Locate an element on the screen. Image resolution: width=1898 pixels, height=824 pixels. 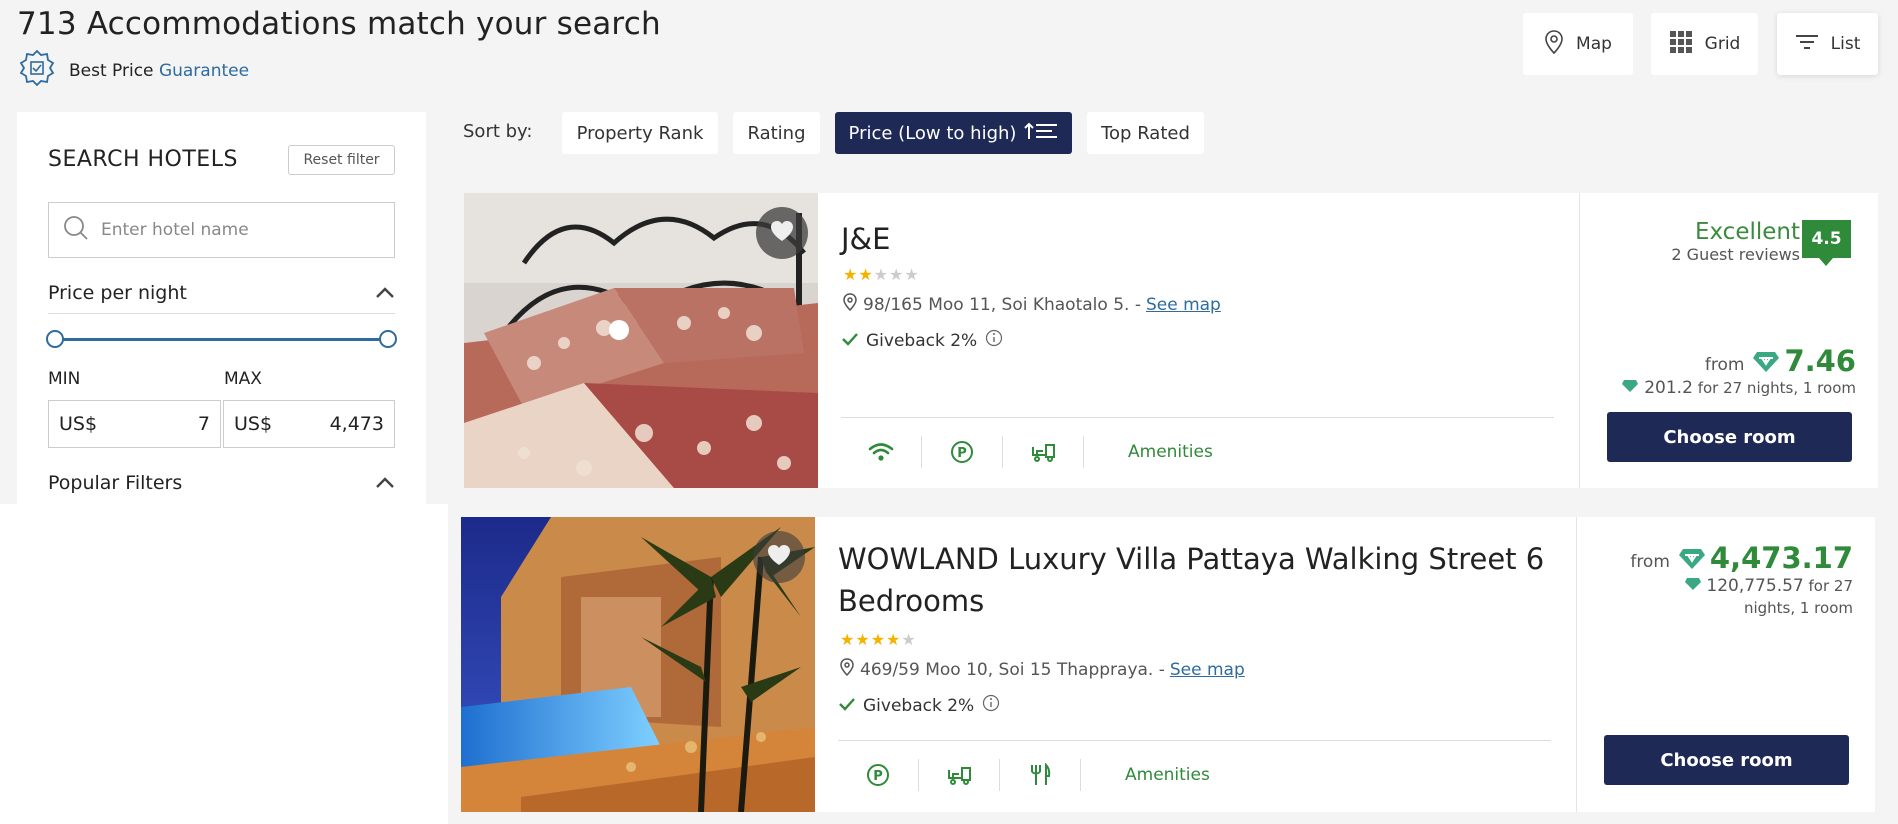
min-label: MIN is located at coordinates (64, 379).